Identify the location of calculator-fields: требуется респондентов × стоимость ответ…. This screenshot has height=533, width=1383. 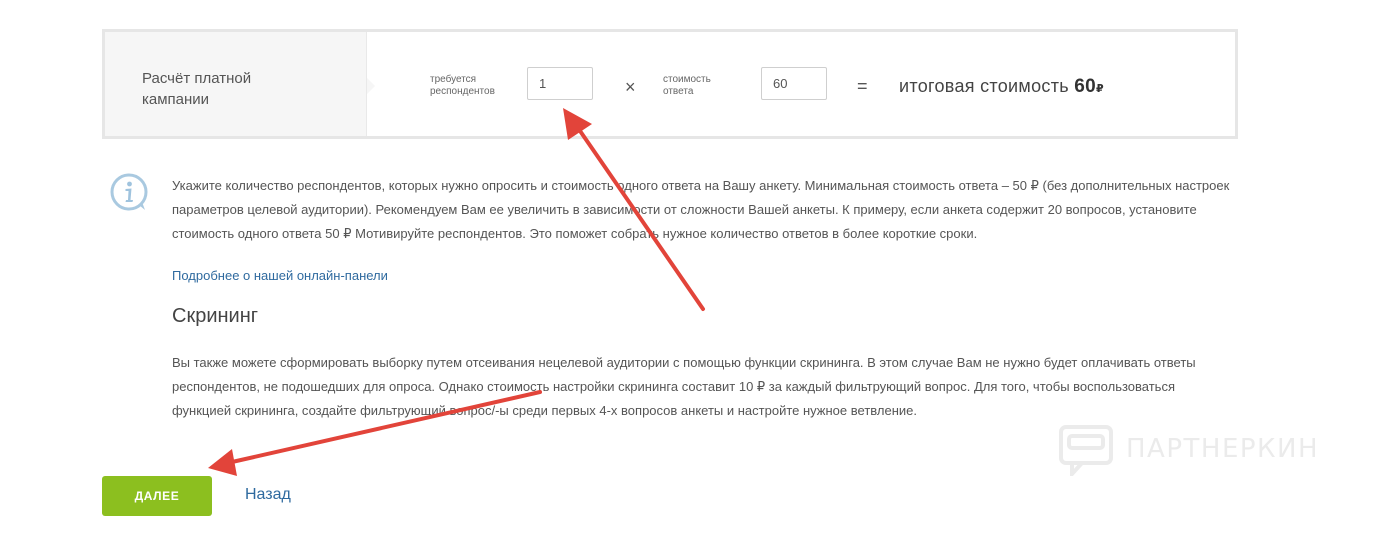
(801, 84).